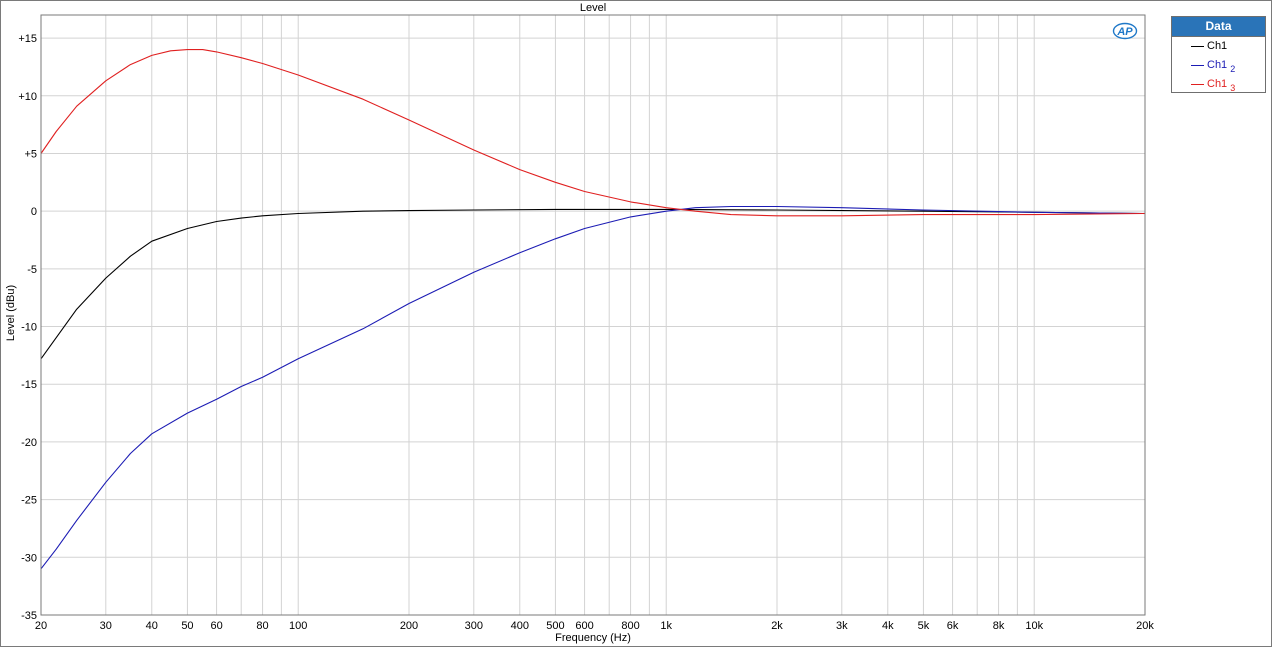  I want to click on legend-item-2: Ch1 2, so click(1218, 65).